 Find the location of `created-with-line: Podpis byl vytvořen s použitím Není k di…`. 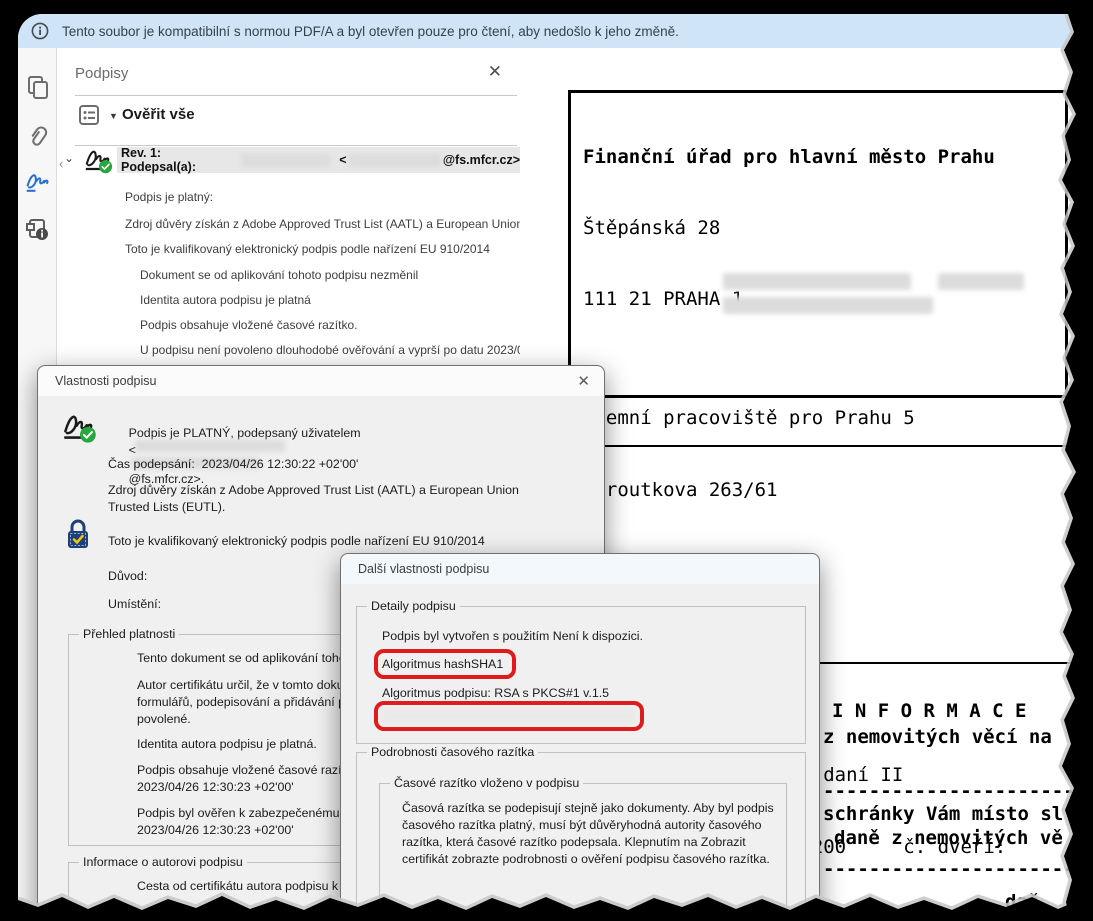

created-with-line: Podpis byl vytvořen s použitím Není k di… is located at coordinates (513, 636).